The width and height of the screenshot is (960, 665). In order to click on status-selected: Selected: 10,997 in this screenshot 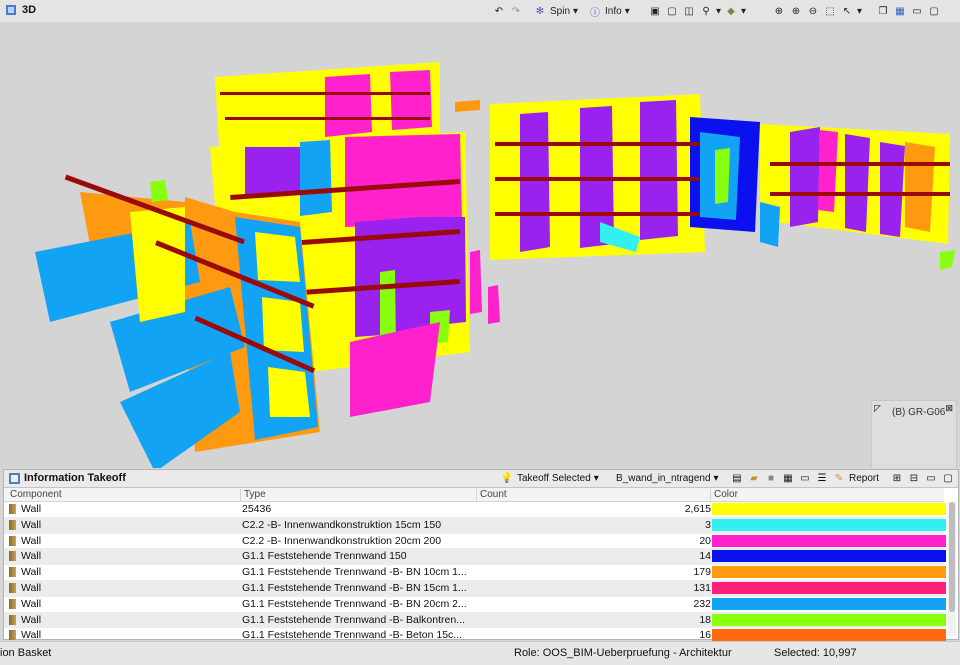, I will do `click(815, 653)`.